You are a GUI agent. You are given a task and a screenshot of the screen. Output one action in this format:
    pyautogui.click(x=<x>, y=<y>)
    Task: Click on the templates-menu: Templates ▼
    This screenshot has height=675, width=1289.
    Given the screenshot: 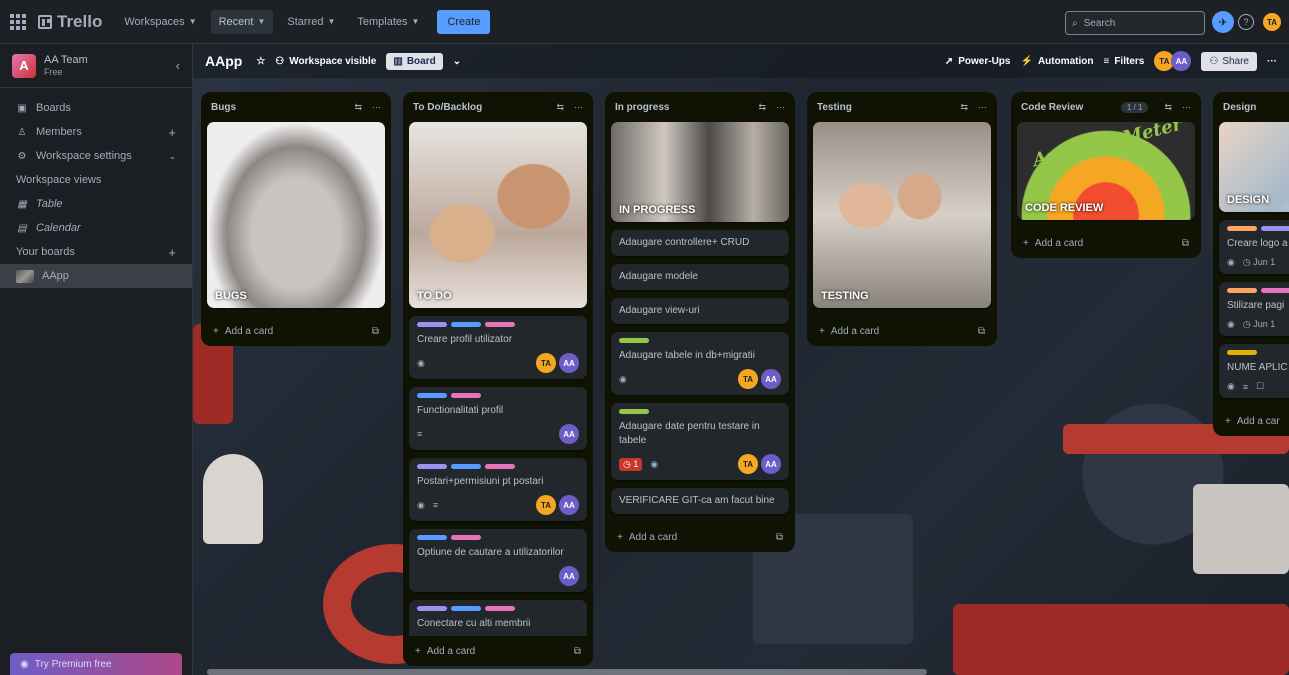 What is the action you would take?
    pyautogui.click(x=388, y=22)
    